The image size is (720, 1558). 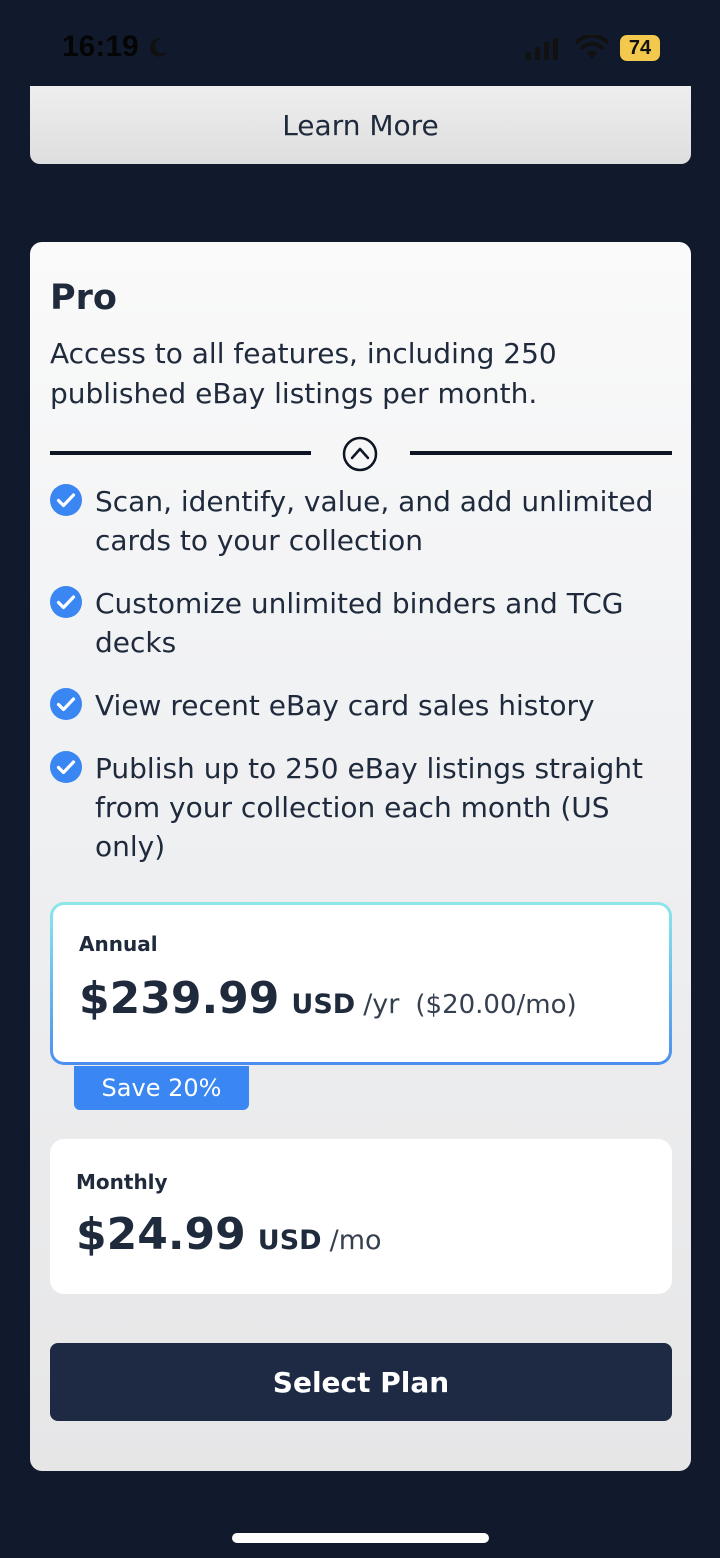 I want to click on monthly-period: /mo, so click(x=355, y=1240).